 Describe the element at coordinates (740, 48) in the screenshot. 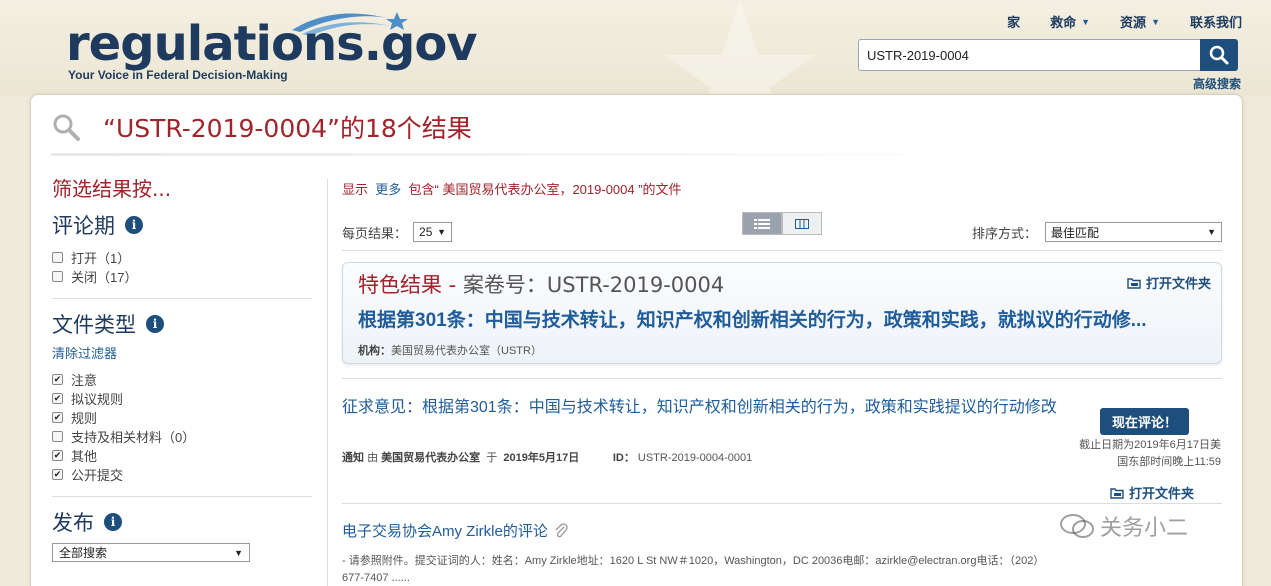

I see `star-decoration` at that location.